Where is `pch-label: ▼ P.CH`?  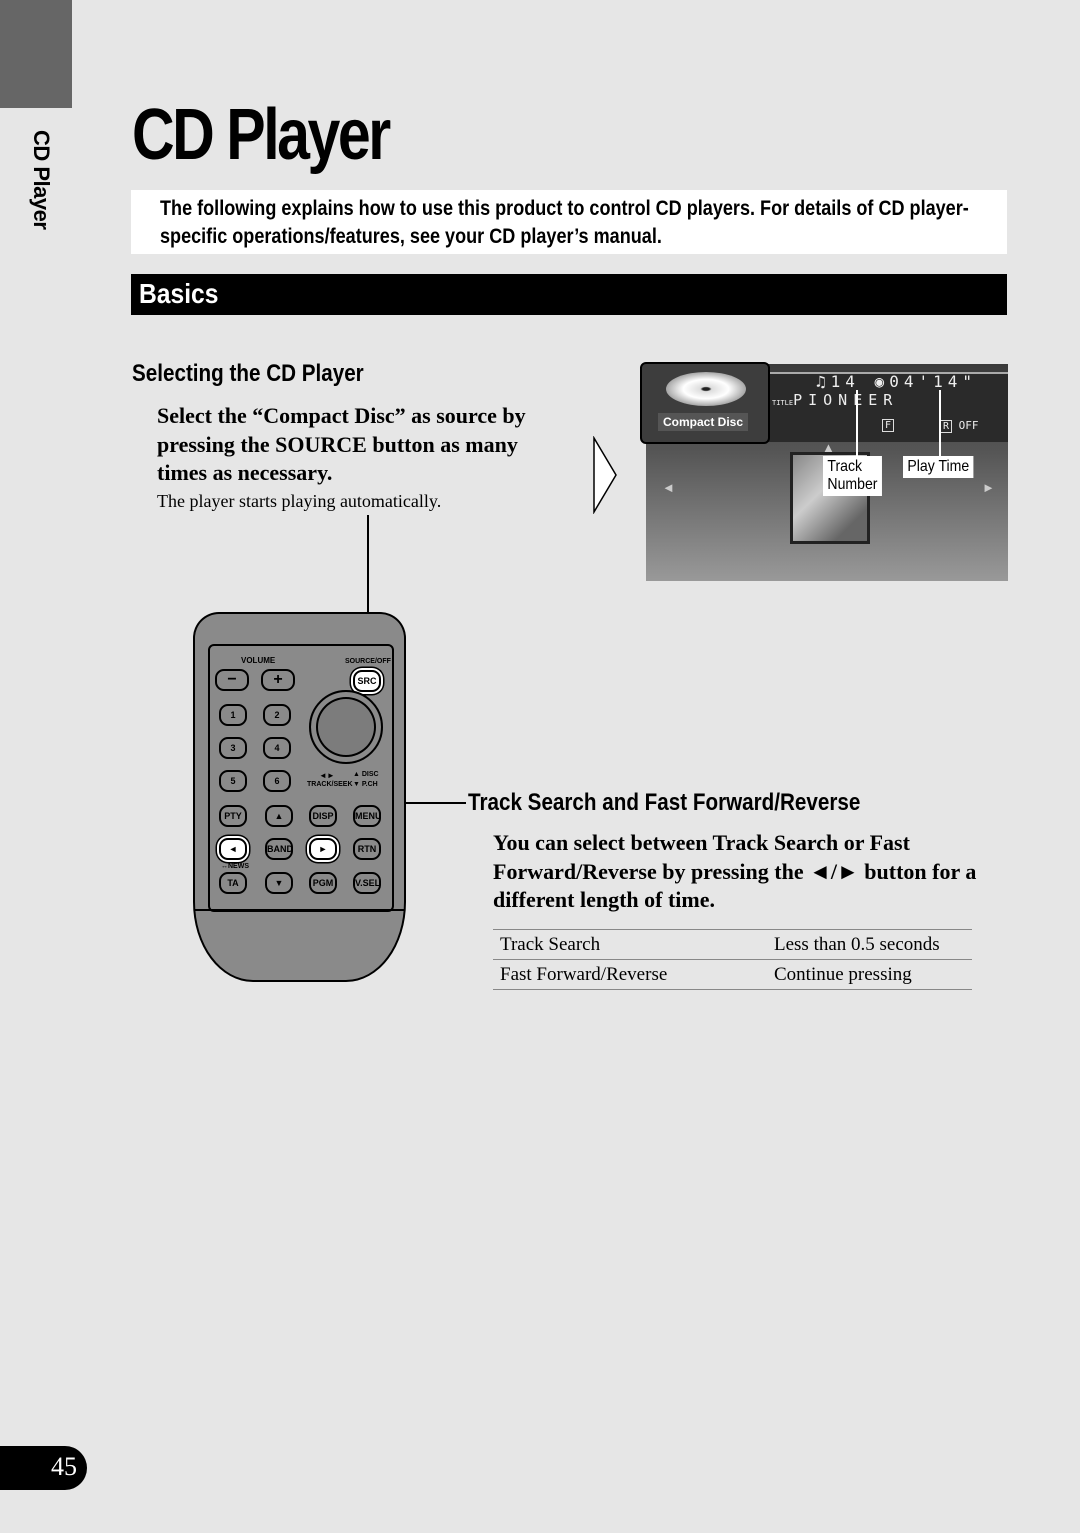 pch-label: ▼ P.CH is located at coordinates (365, 784).